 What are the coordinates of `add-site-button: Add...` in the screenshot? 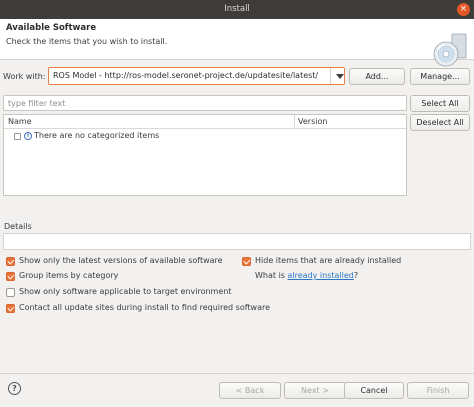 It's located at (377, 76).